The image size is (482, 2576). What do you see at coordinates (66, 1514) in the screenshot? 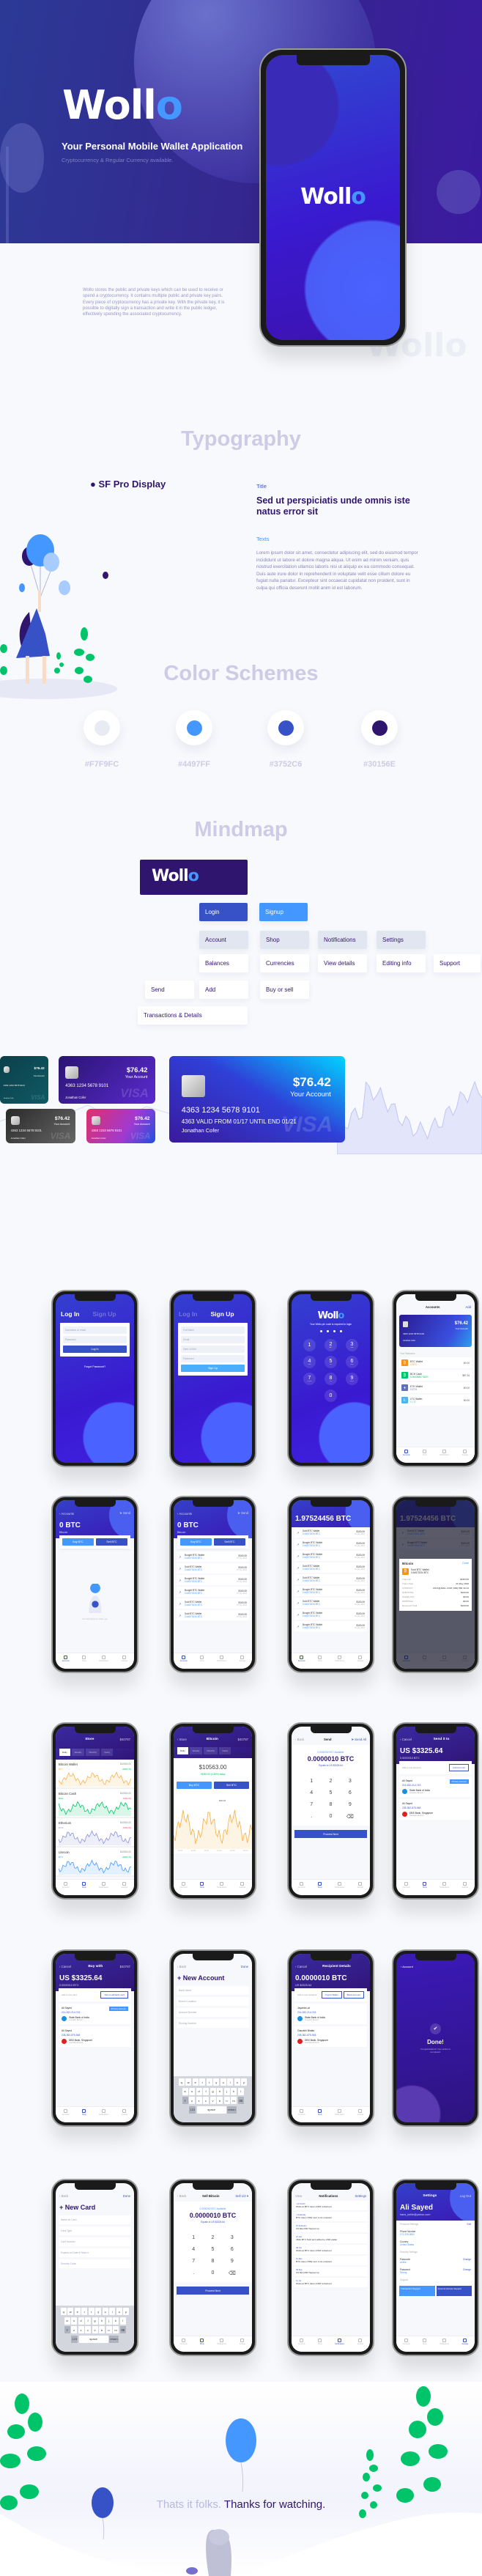
I see `header-left-button: ‹ Accounts` at bounding box center [66, 1514].